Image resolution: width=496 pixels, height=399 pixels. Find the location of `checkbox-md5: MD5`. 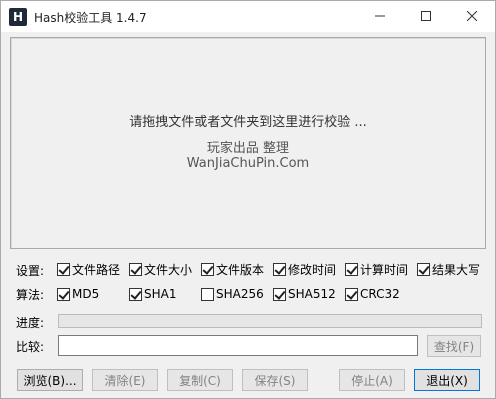

checkbox-md5: MD5 is located at coordinates (78, 294).